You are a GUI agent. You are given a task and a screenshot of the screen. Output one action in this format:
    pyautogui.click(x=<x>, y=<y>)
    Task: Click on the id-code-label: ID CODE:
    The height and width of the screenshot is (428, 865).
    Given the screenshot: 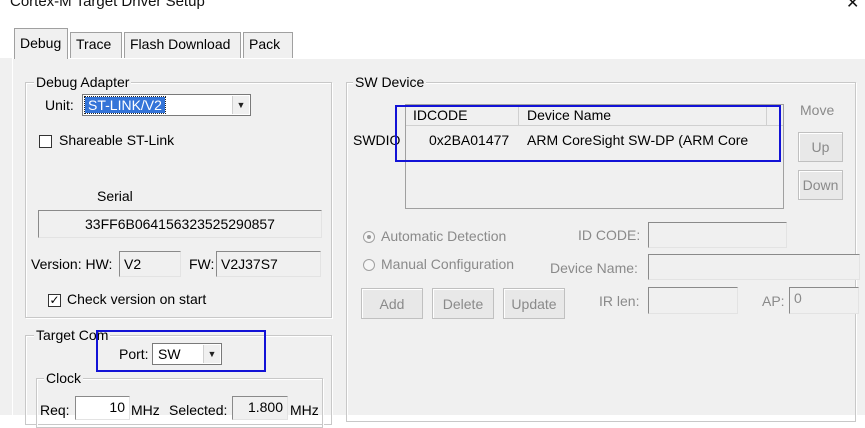 What is the action you would take?
    pyautogui.click(x=609, y=235)
    